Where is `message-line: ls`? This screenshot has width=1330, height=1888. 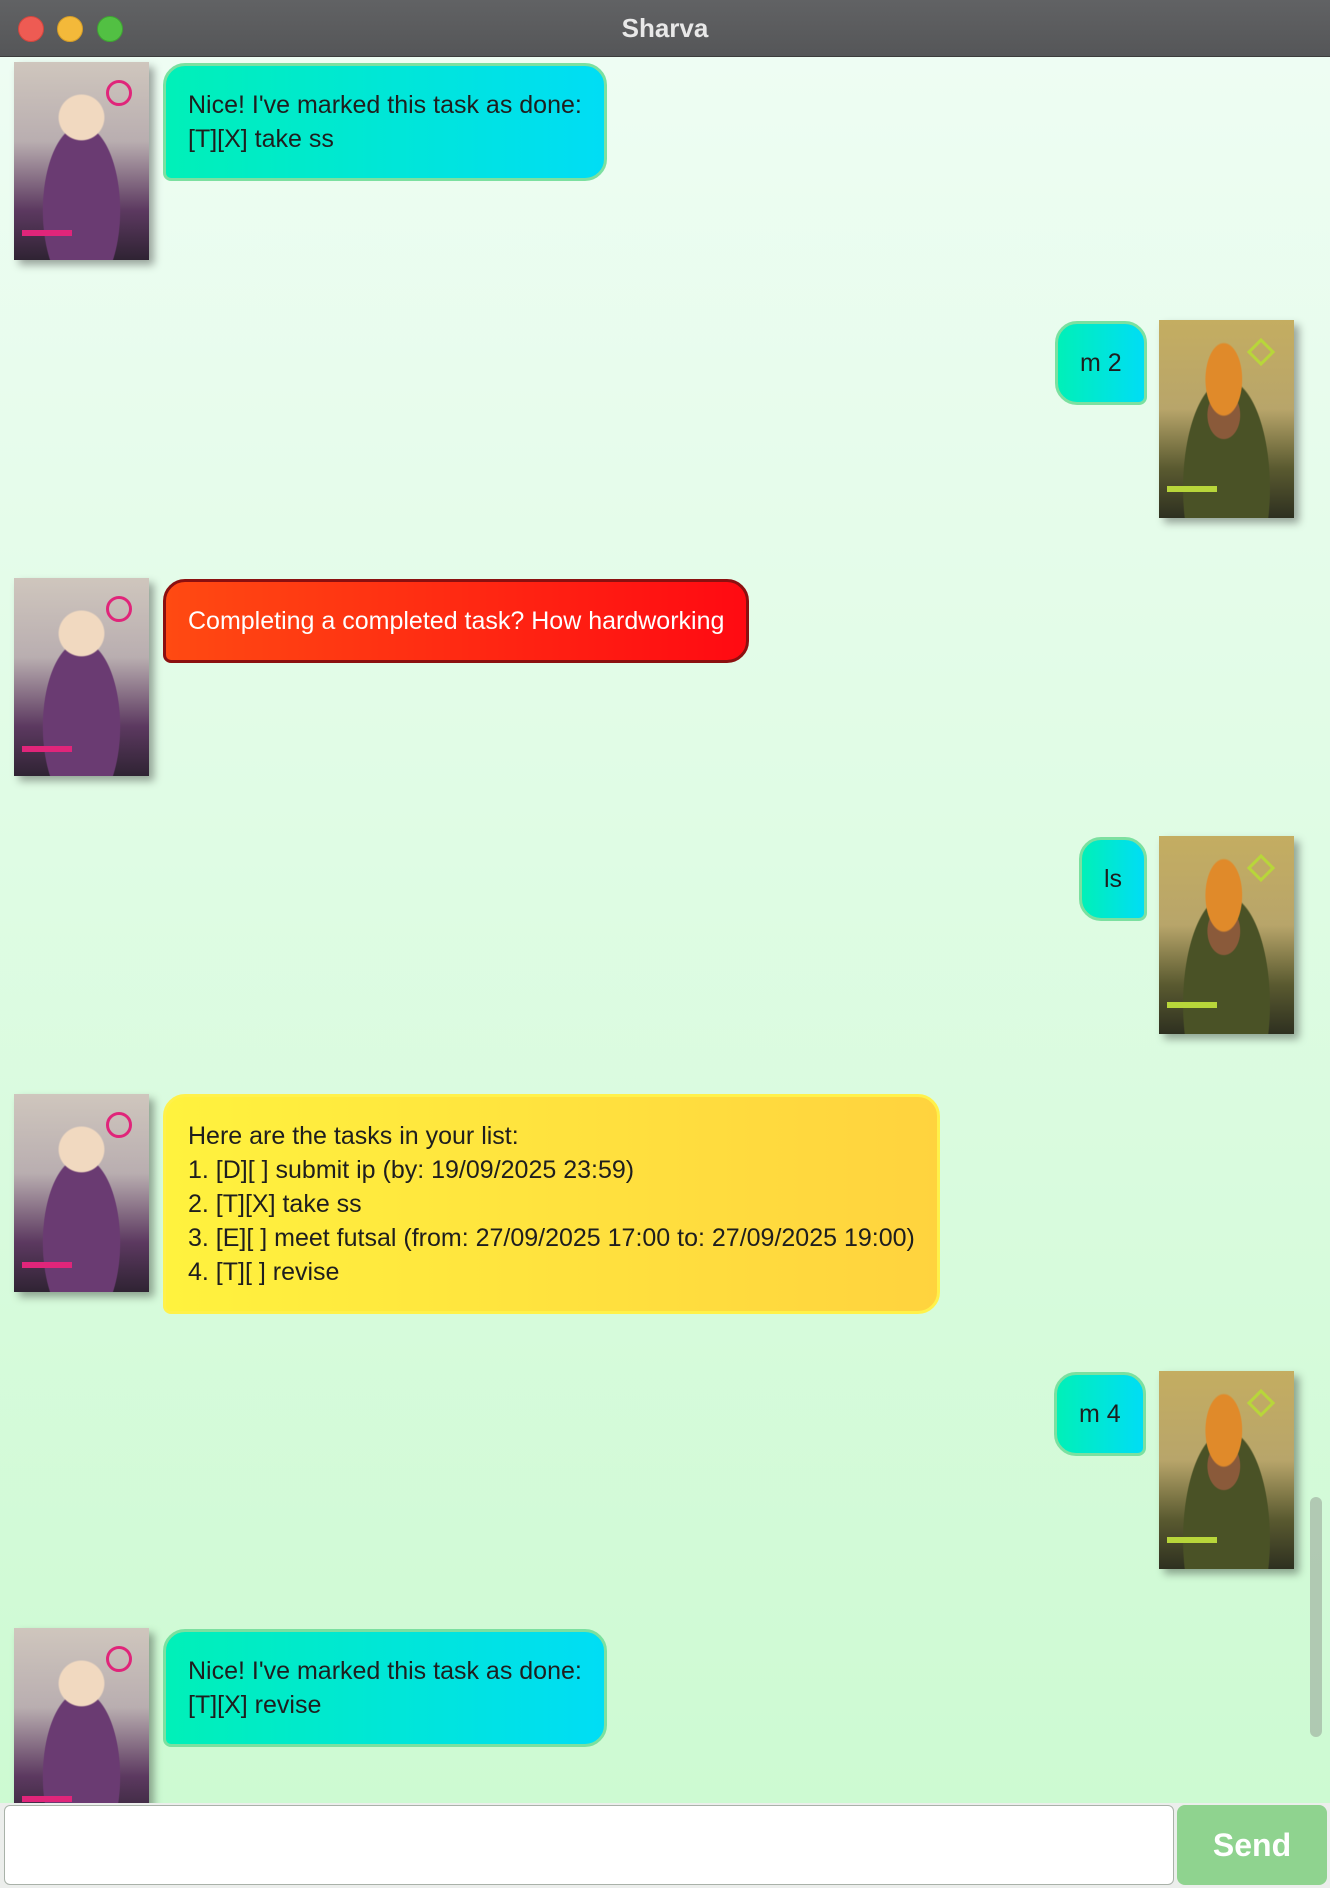 message-line: ls is located at coordinates (1113, 879).